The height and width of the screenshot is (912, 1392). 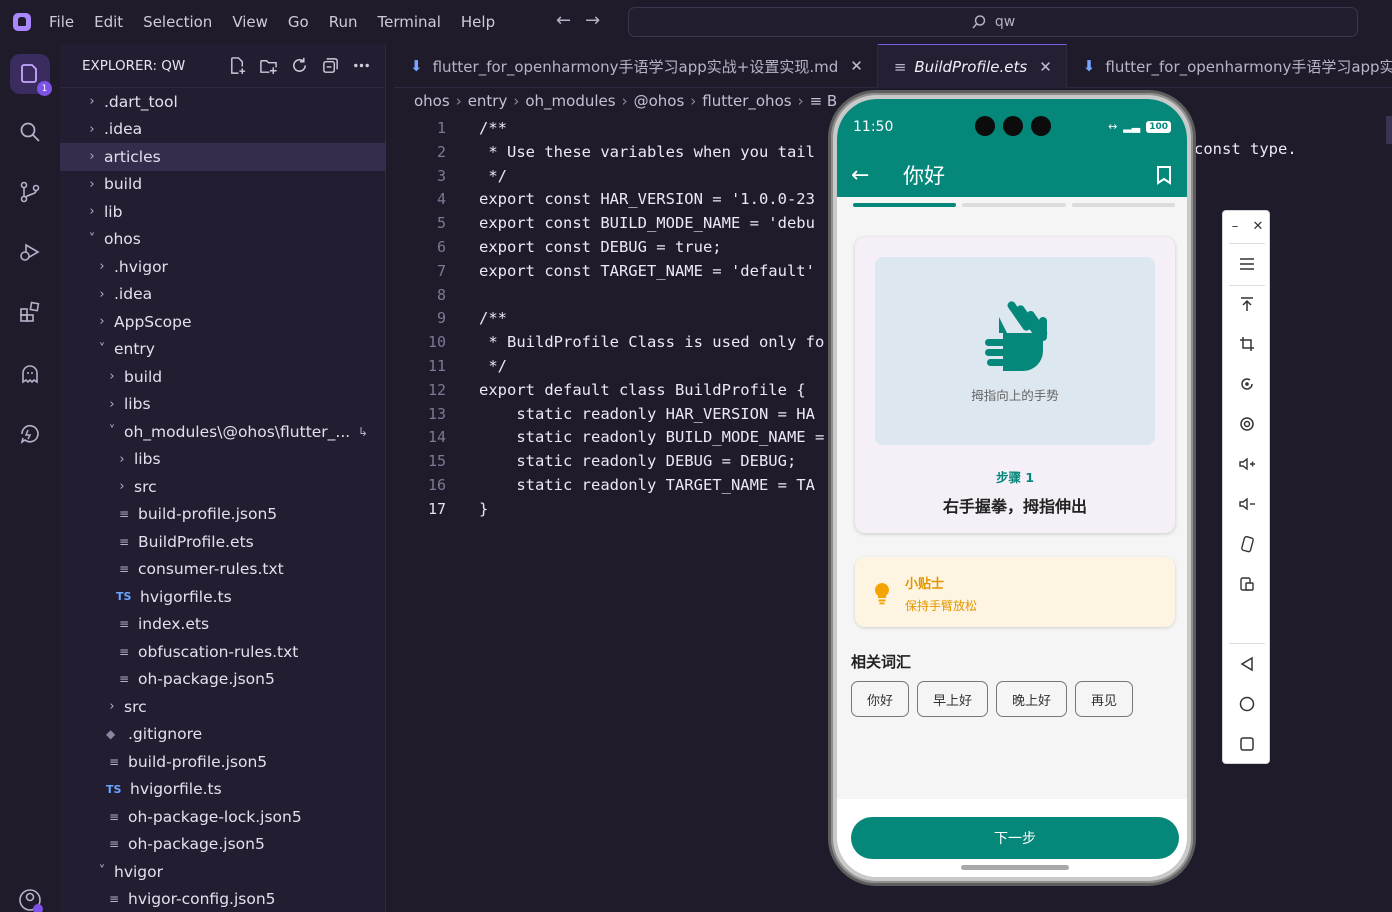 What do you see at coordinates (1247, 304) in the screenshot?
I see `pin-top-icon` at bounding box center [1247, 304].